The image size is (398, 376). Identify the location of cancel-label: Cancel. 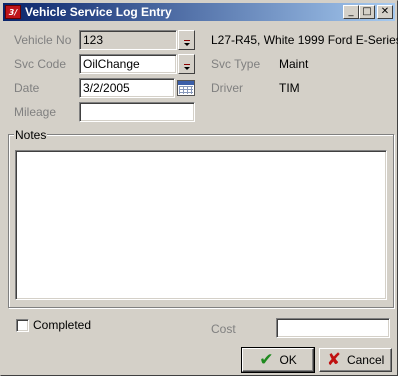
(365, 360).